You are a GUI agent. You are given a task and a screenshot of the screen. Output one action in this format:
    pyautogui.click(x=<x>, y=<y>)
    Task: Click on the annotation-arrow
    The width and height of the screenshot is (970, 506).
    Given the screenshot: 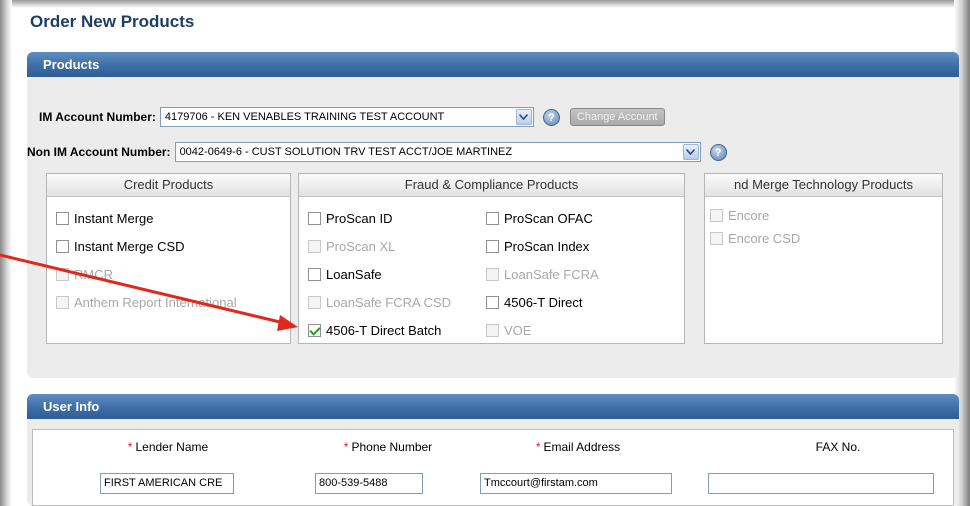 What is the action you would take?
    pyautogui.click(x=149, y=292)
    